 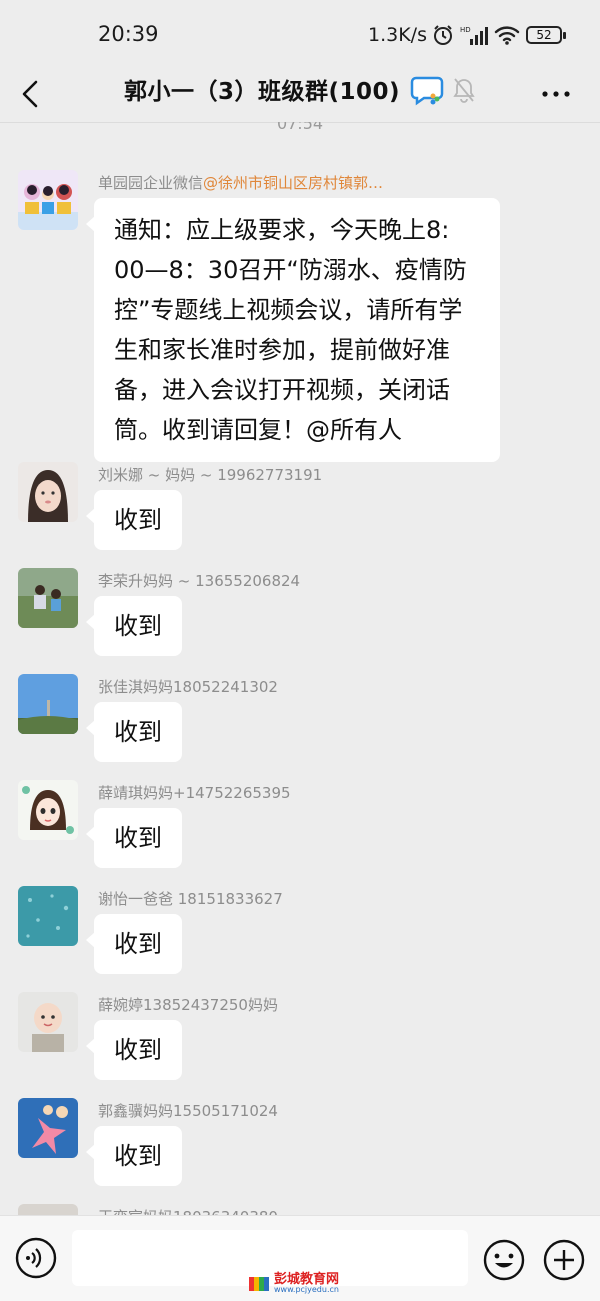 I want to click on face-photo-avatar-icon, so click(x=48, y=492).